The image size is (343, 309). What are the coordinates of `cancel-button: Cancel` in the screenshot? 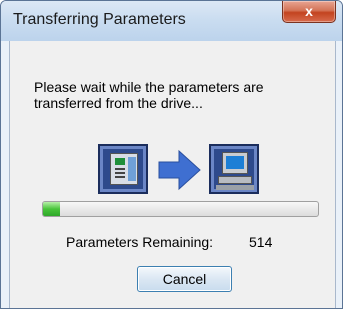 It's located at (184, 279).